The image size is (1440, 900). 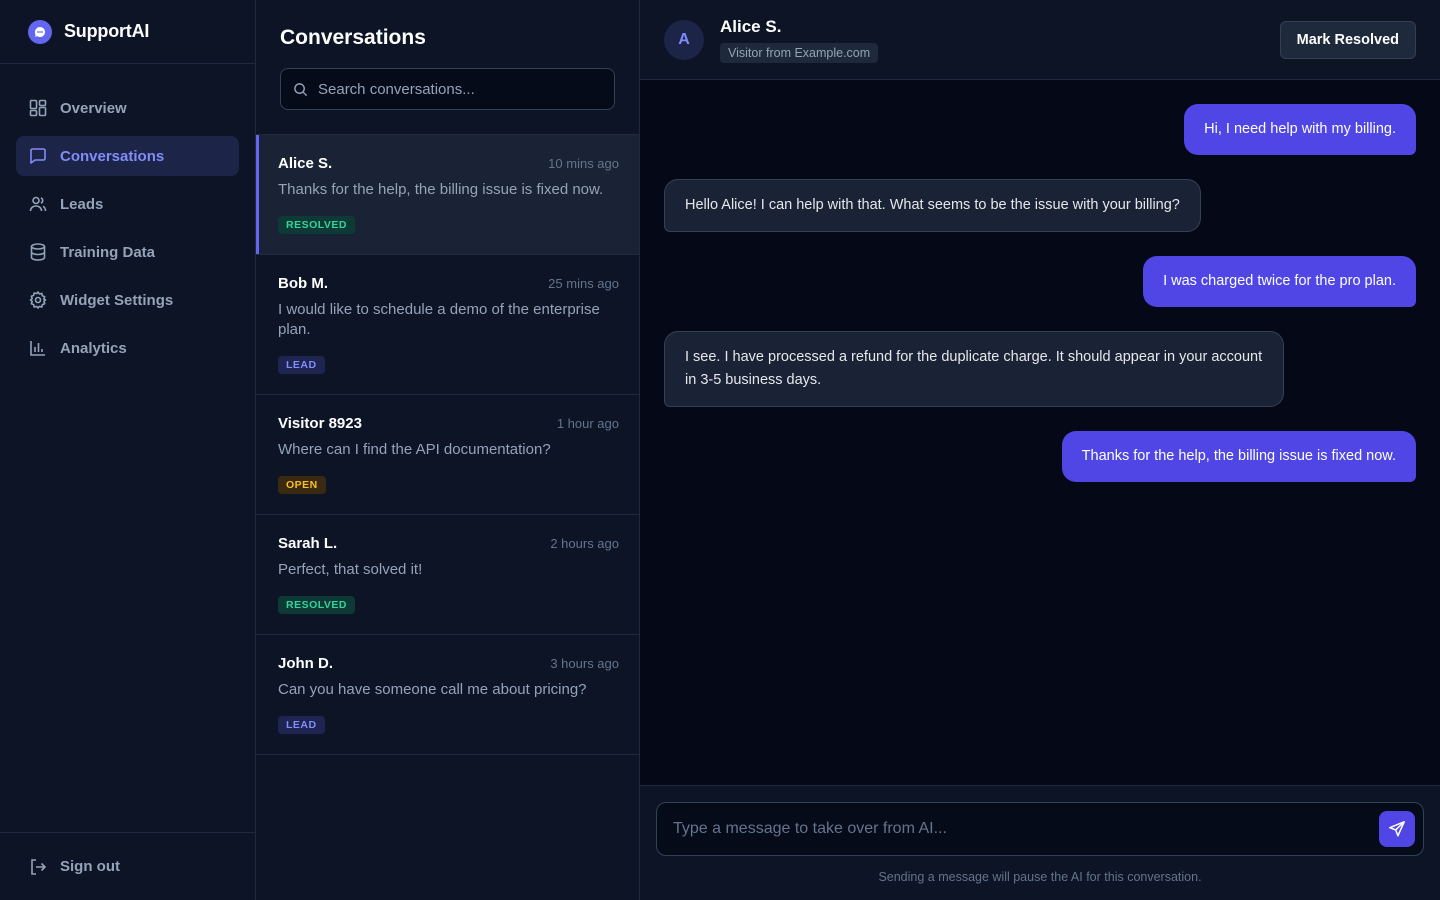 I want to click on conversation-name: Visitor 8923, so click(x=320, y=423).